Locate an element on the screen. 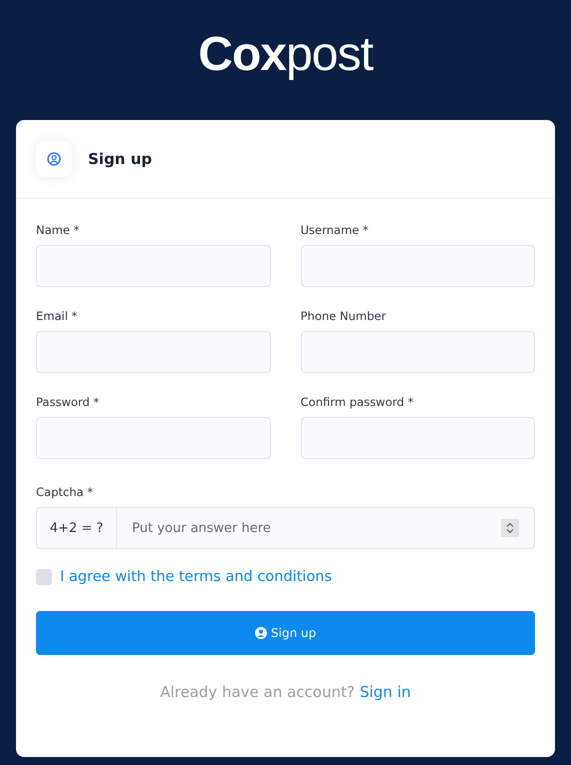 Image resolution: width=571 pixels, height=765 pixels. footer-text: Already have an account? is located at coordinates (257, 692).